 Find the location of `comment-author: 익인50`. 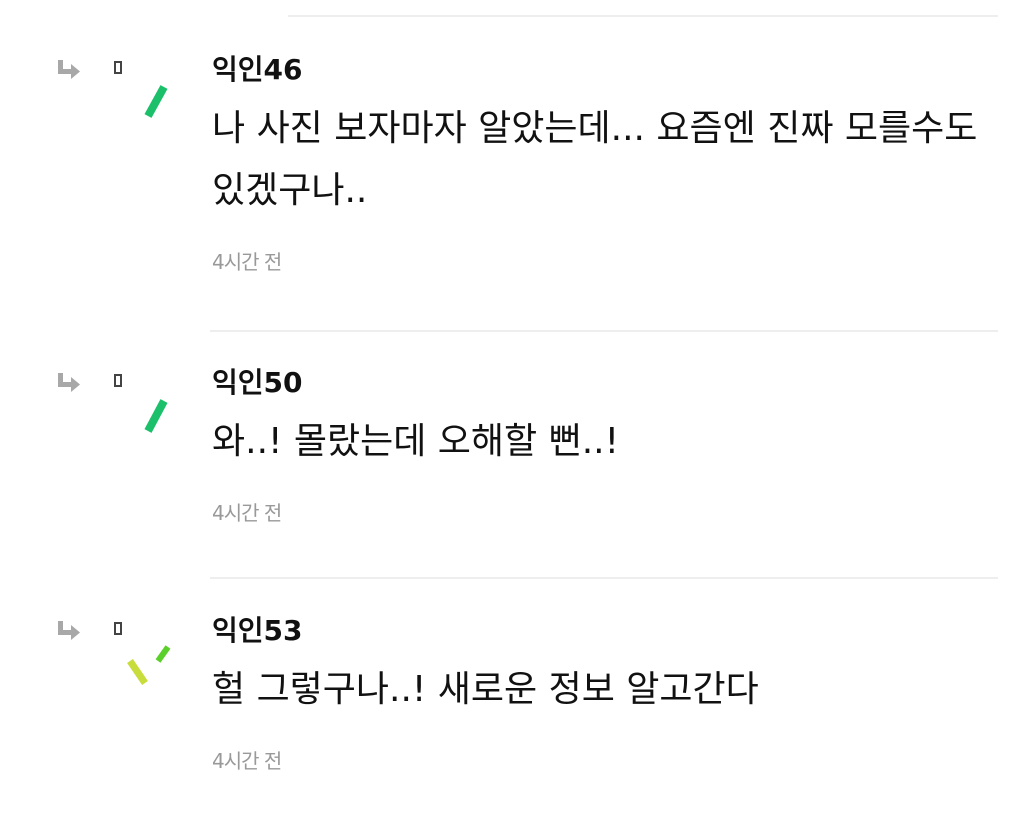

comment-author: 익인50 is located at coordinates (602, 383).